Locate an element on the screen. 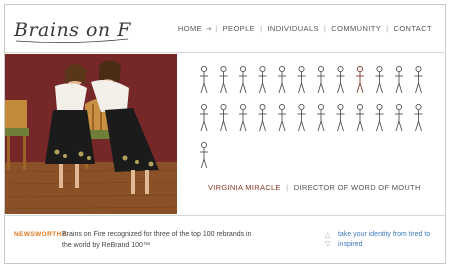 The image size is (450, 268). nav-individuals: INDIVIDUALS is located at coordinates (293, 28).